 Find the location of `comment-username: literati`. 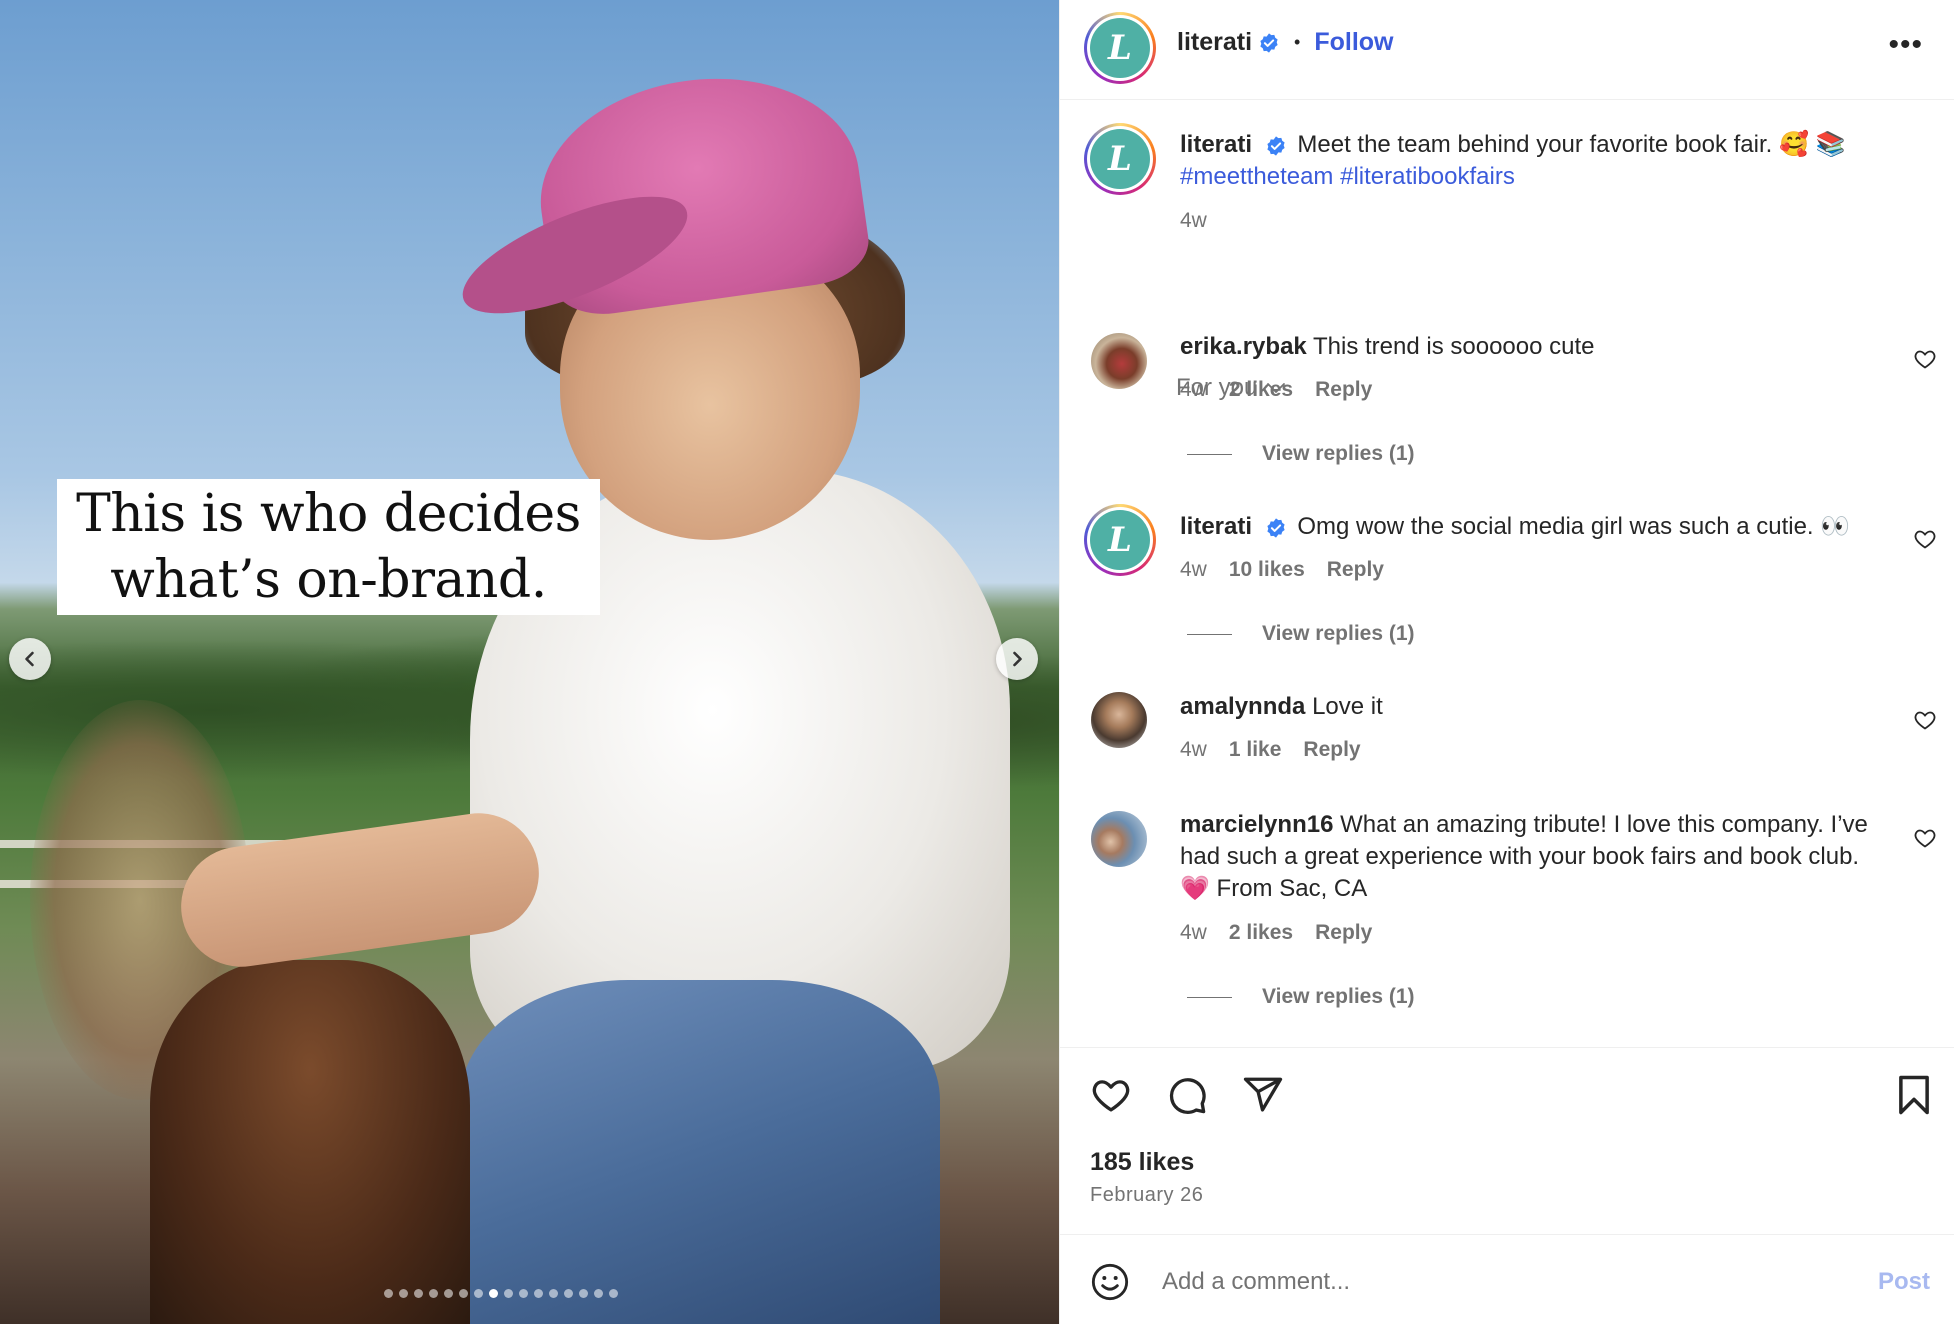

comment-username: literati is located at coordinates (1216, 526).